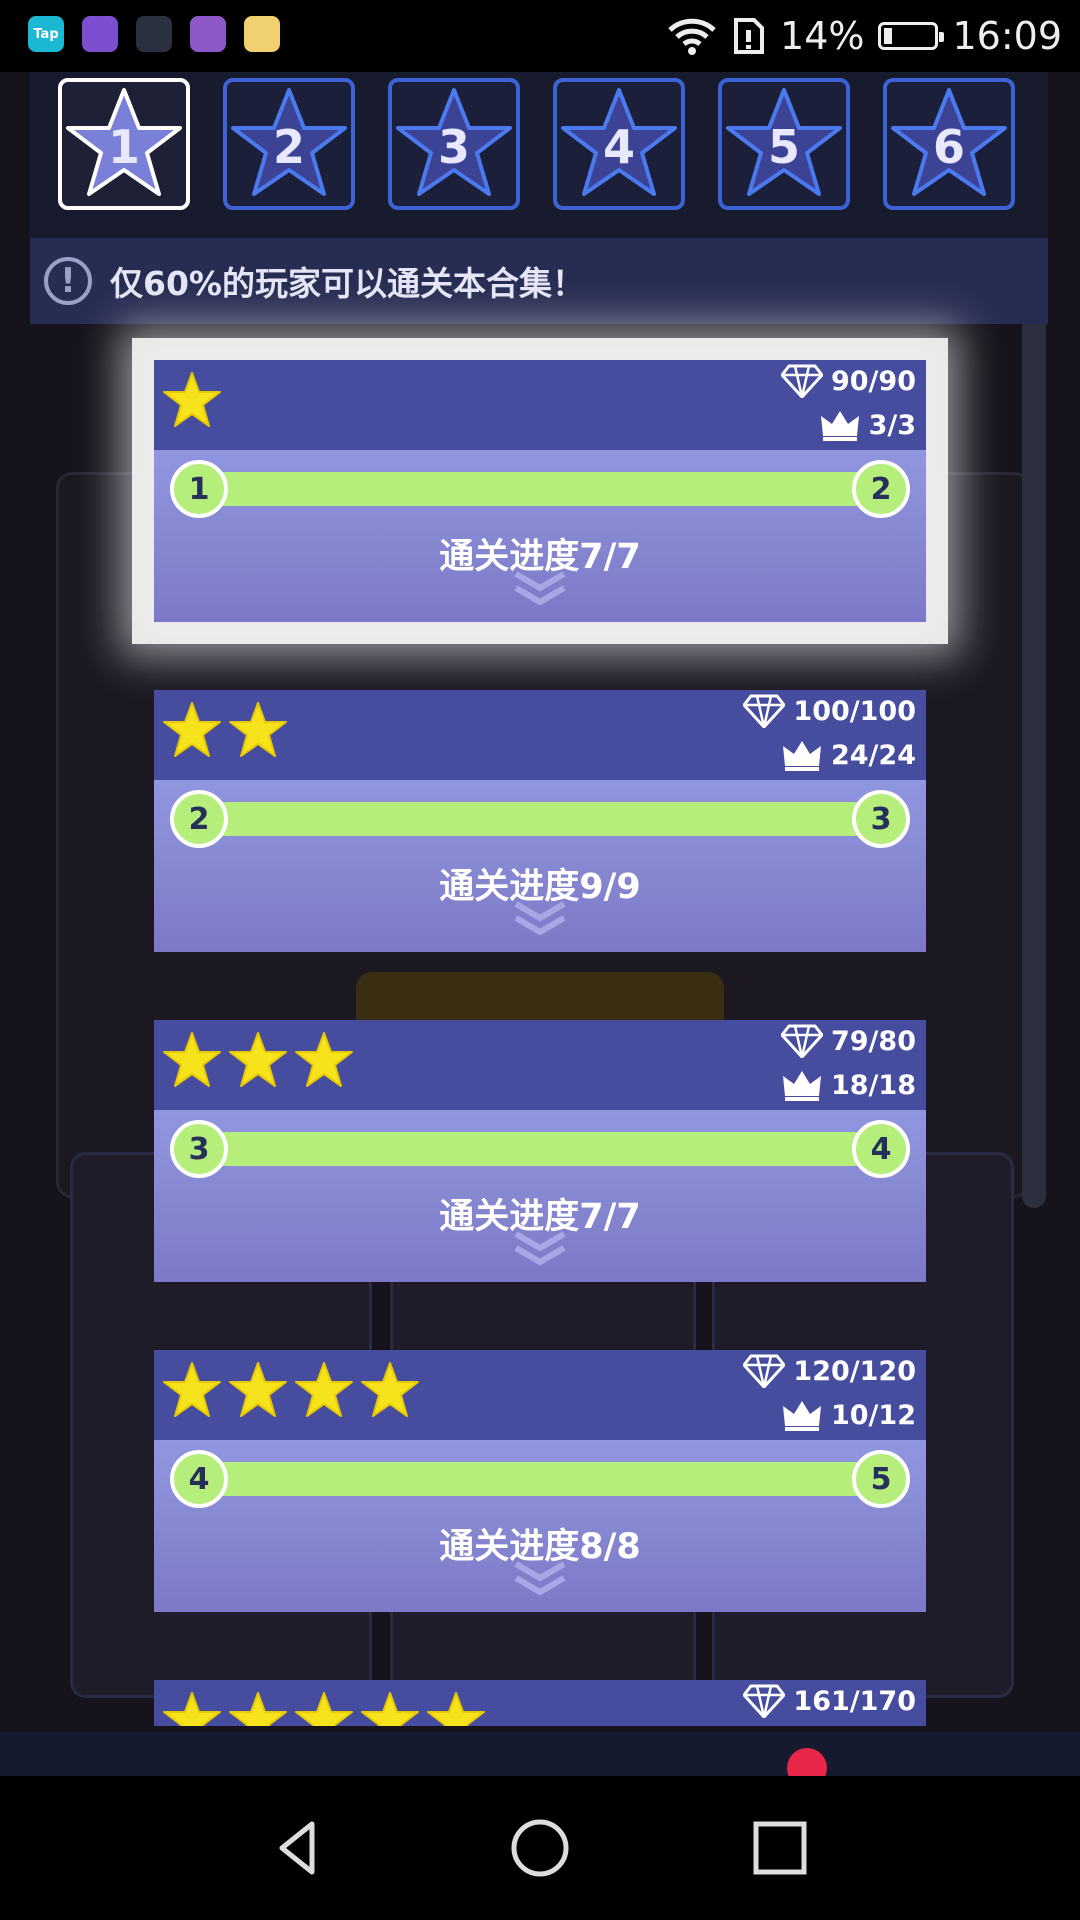 The height and width of the screenshot is (1920, 1080). I want to click on recents-icon, so click(780, 1848).